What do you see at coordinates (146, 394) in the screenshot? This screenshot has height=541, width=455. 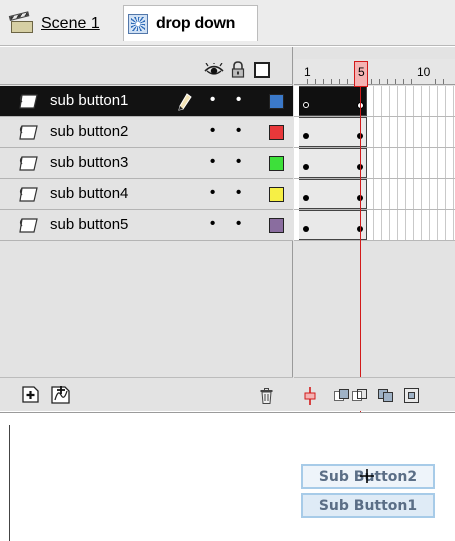 I see `layer-footer` at bounding box center [146, 394].